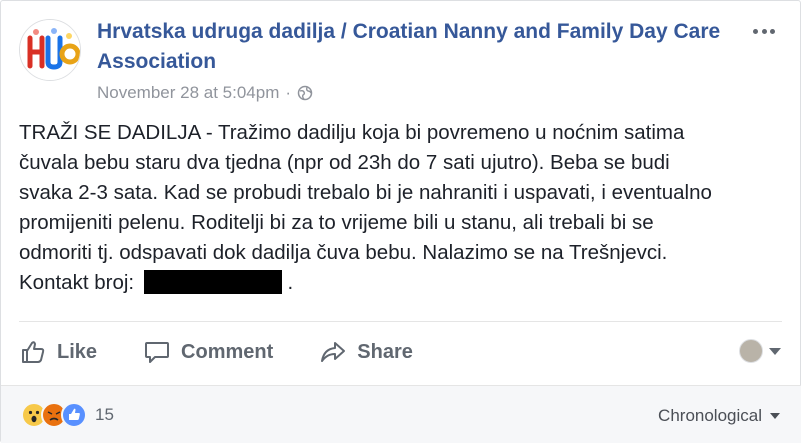 The height and width of the screenshot is (443, 801). I want to click on more-options-icon, so click(764, 31).